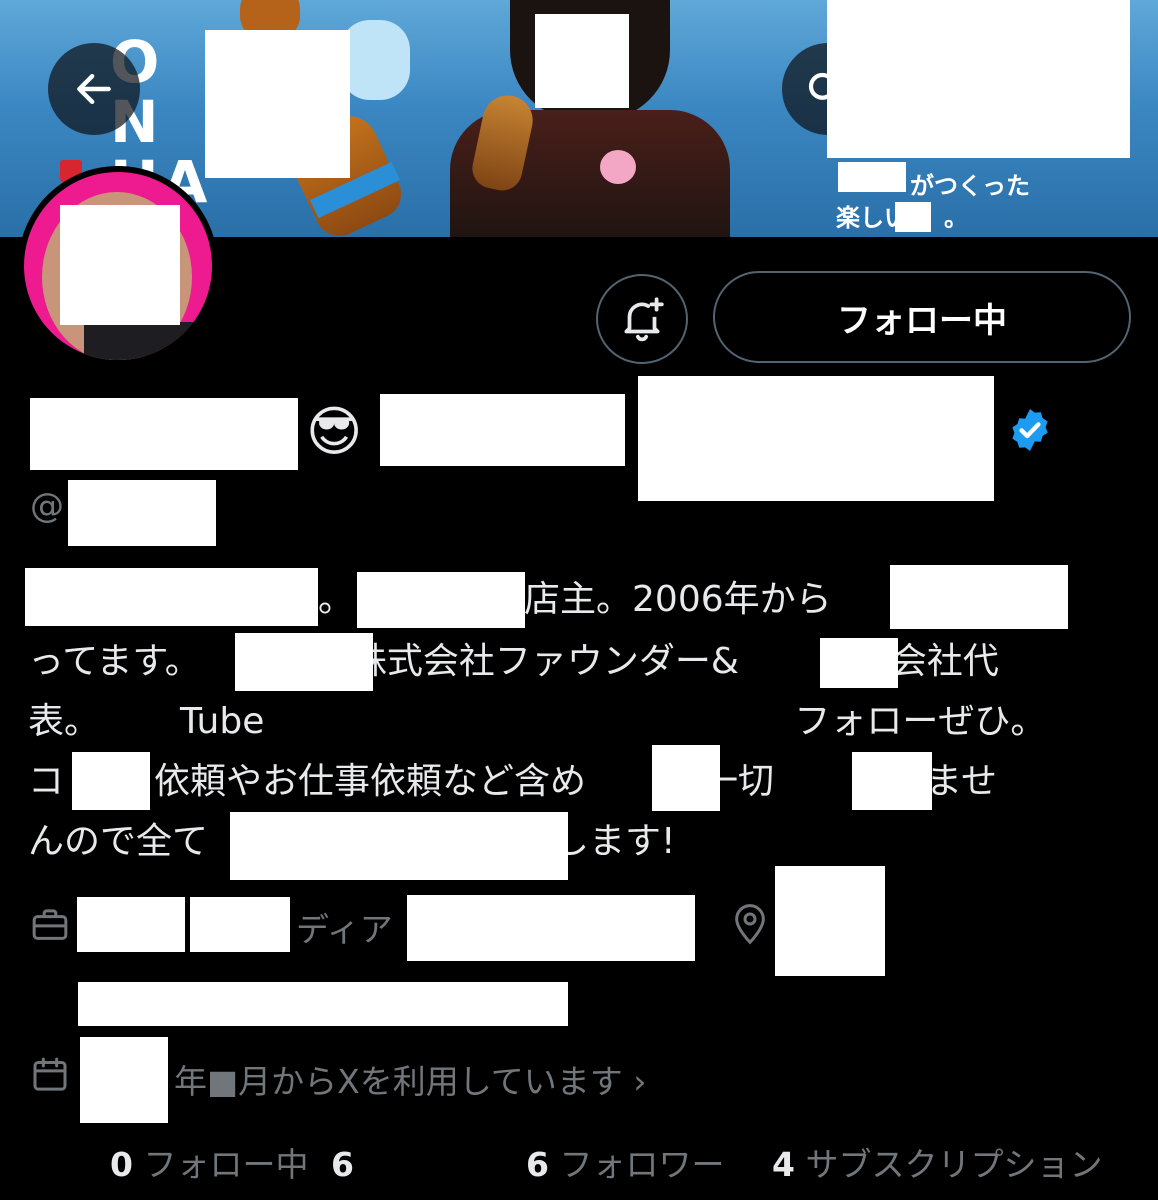  Describe the element at coordinates (830, 921) in the screenshot. I see `location-redacted` at that location.